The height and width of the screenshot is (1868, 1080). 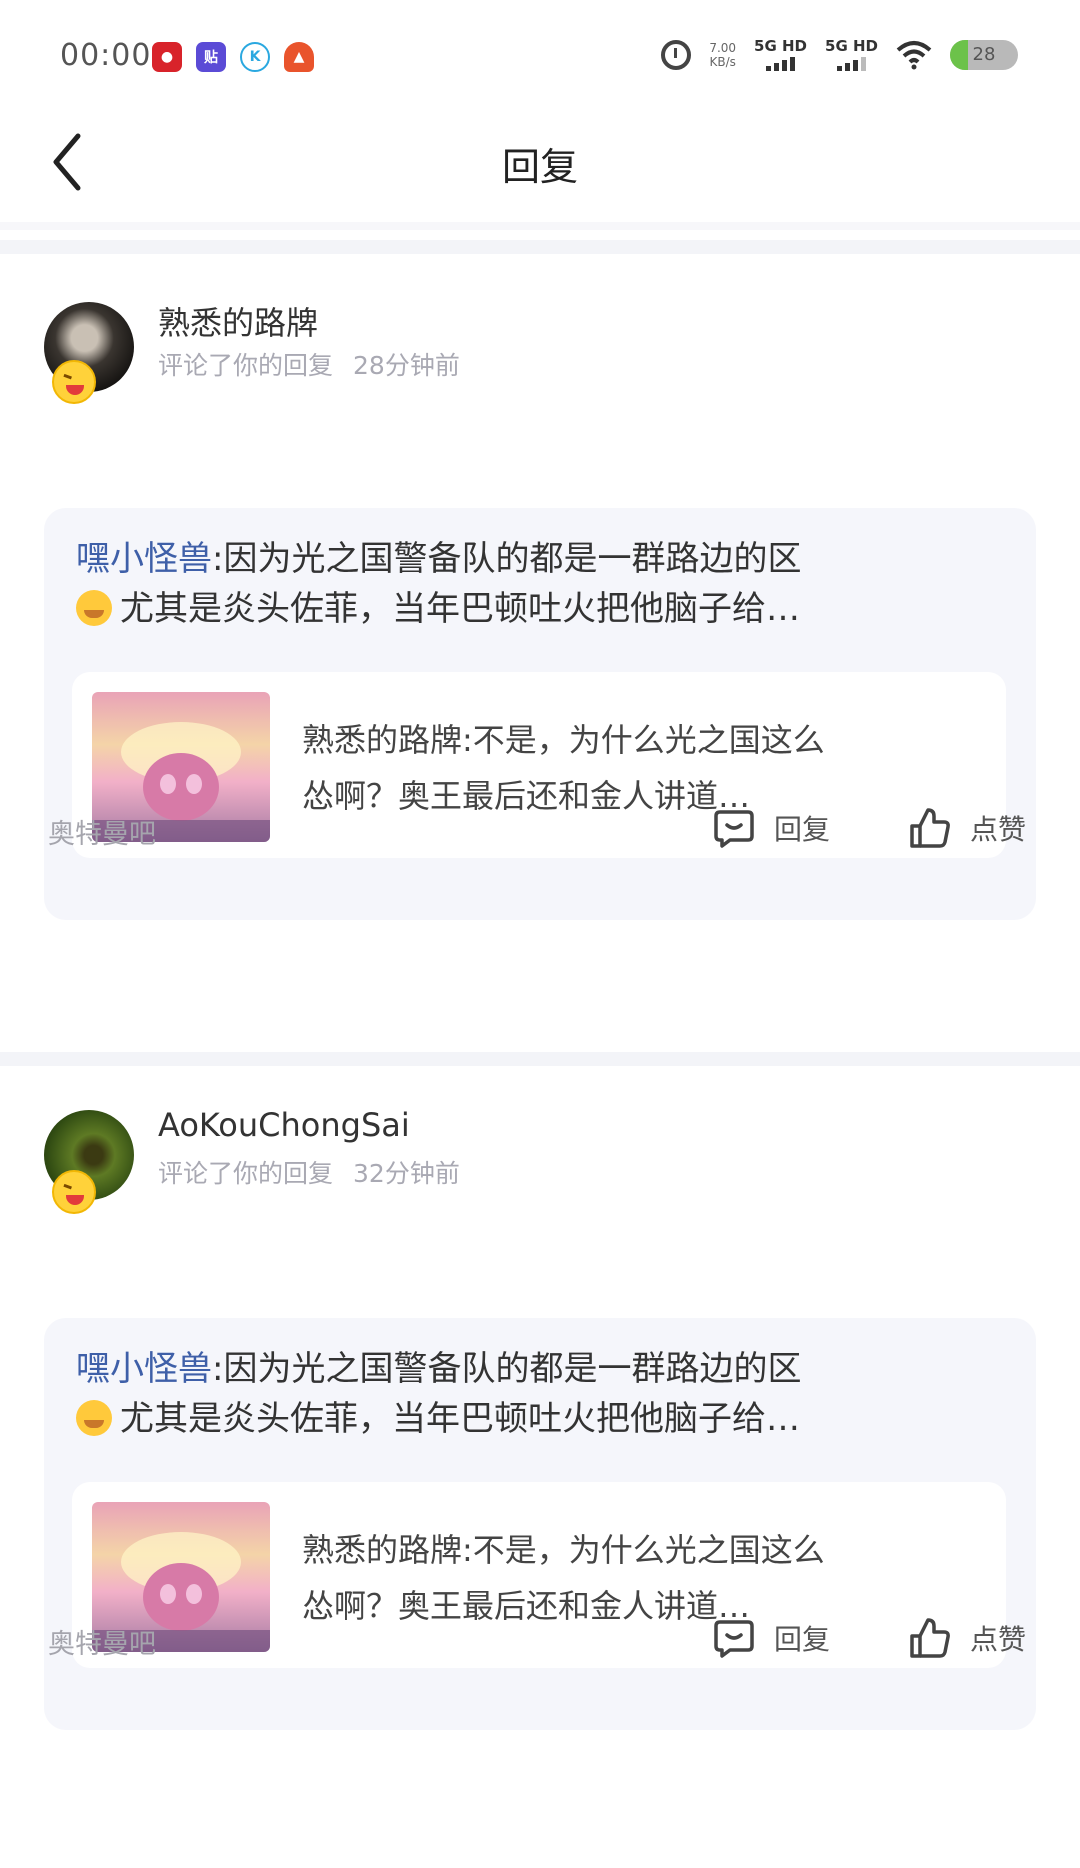 I want to click on app-red-icon: ●, so click(x=167, y=57).